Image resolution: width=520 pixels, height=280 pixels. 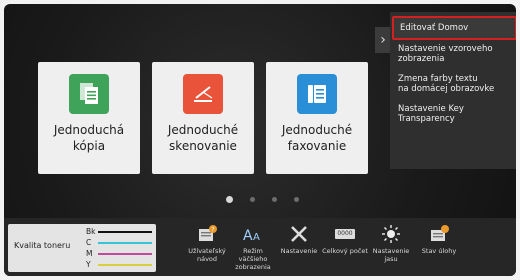 I want to click on shortcut-label: Nastavenie, so click(x=299, y=251).